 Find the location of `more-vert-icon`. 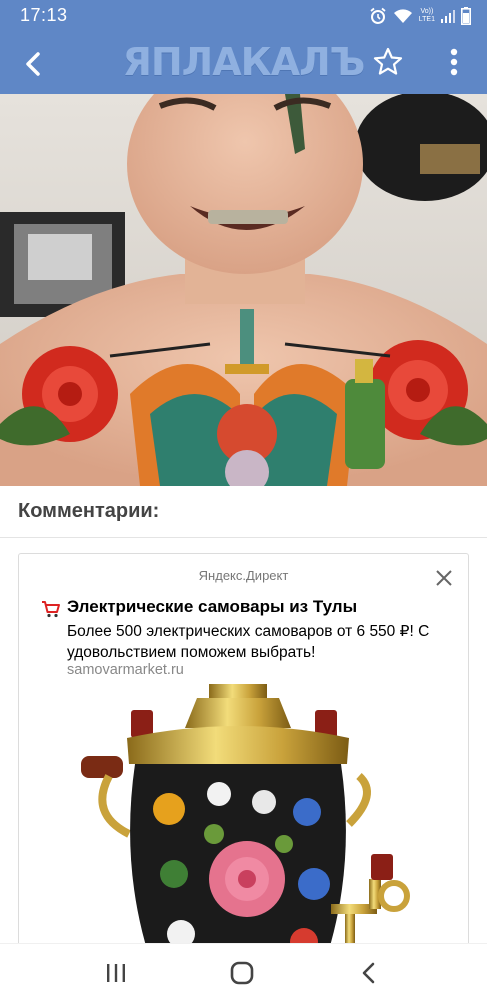

more-vert-icon is located at coordinates (454, 62).